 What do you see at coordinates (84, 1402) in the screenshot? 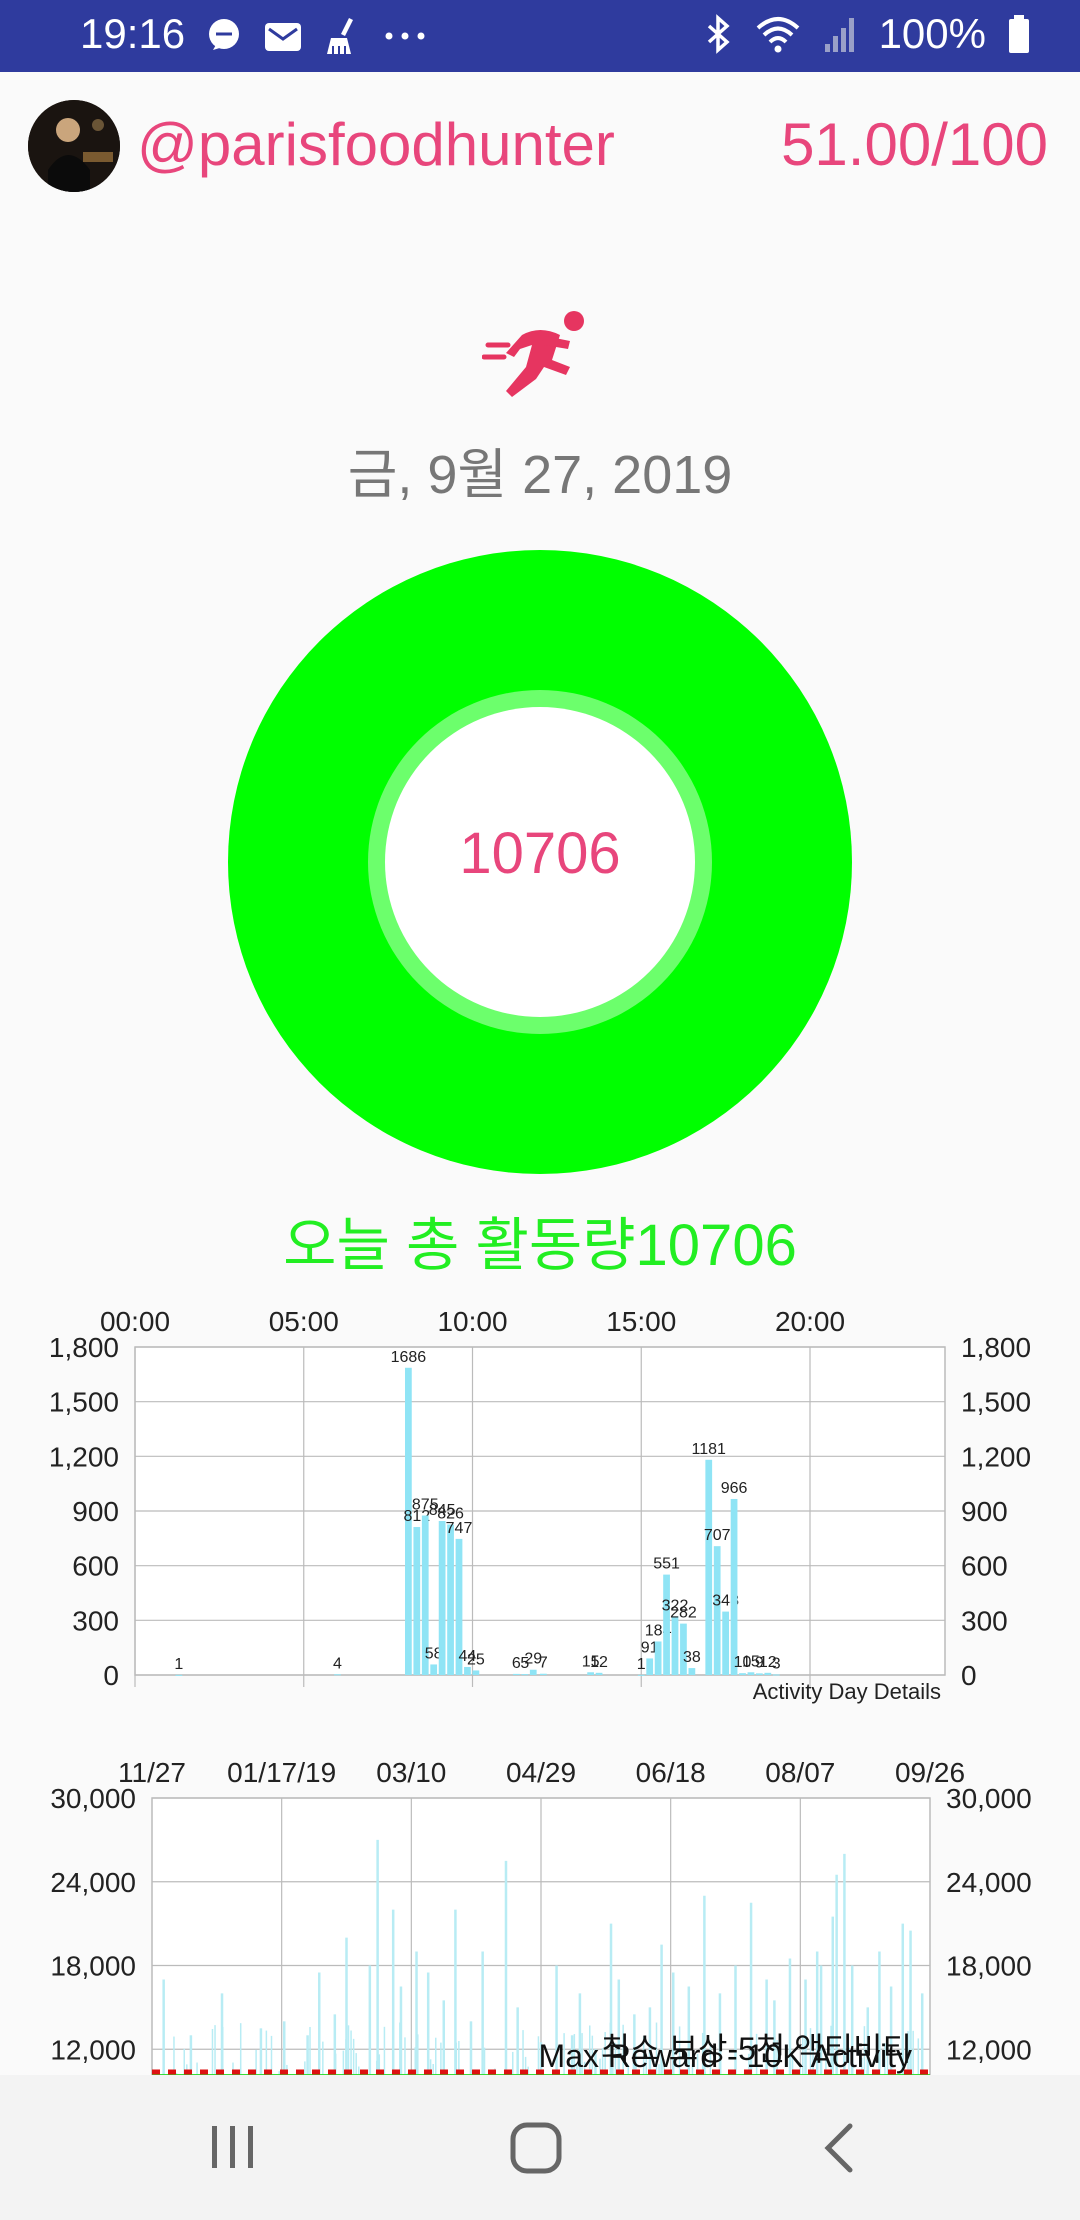
I see `y-tick-left: 1,500` at bounding box center [84, 1402].